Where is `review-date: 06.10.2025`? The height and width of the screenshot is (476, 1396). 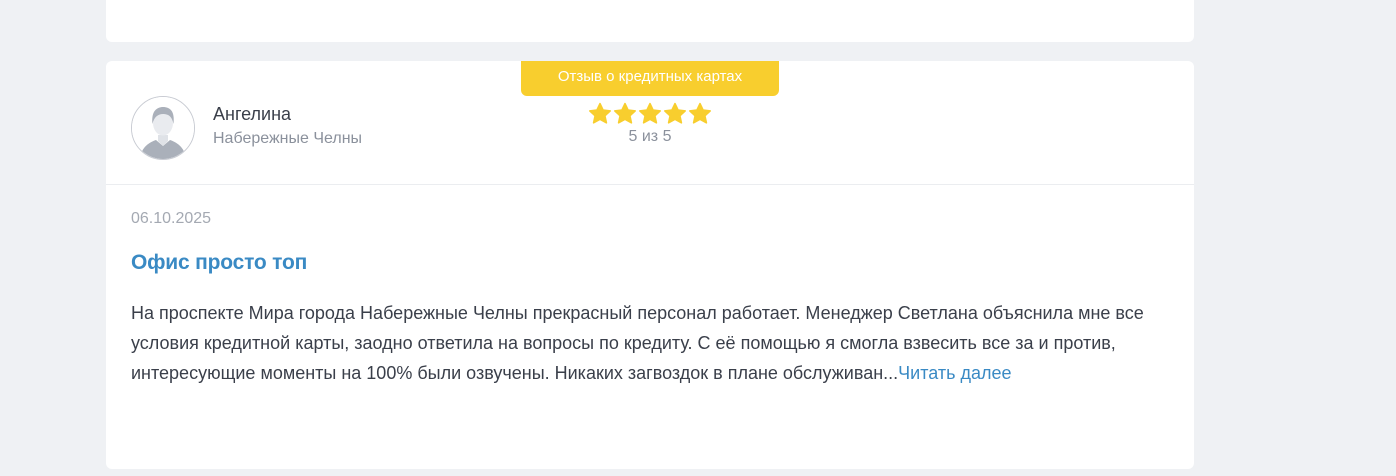 review-date: 06.10.2025 is located at coordinates (171, 218).